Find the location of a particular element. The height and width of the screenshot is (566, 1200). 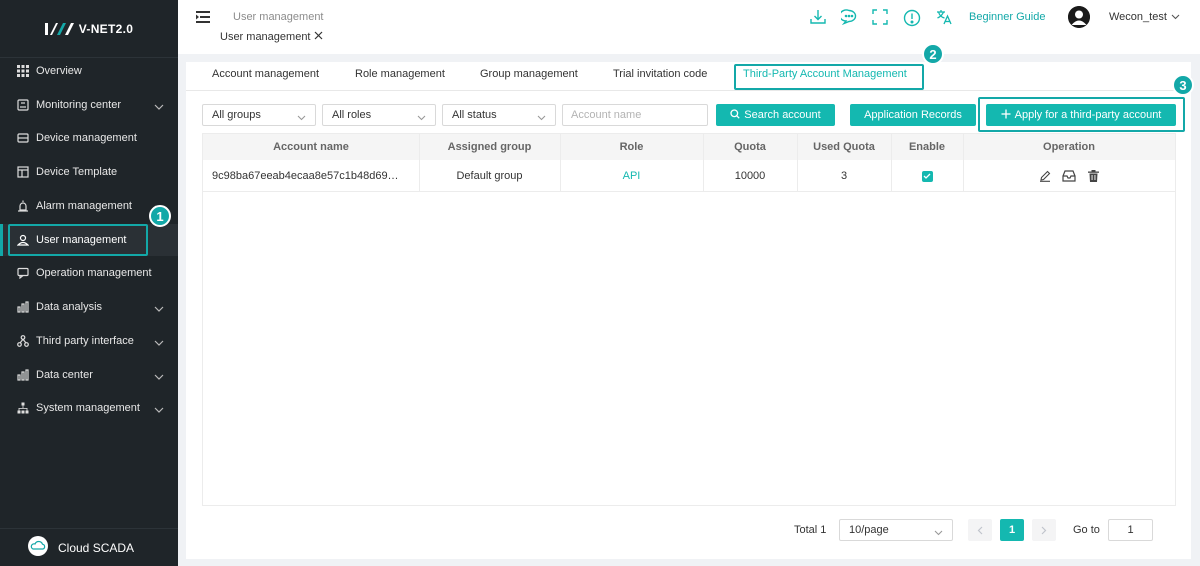

username: Wecon_test is located at coordinates (1138, 17).